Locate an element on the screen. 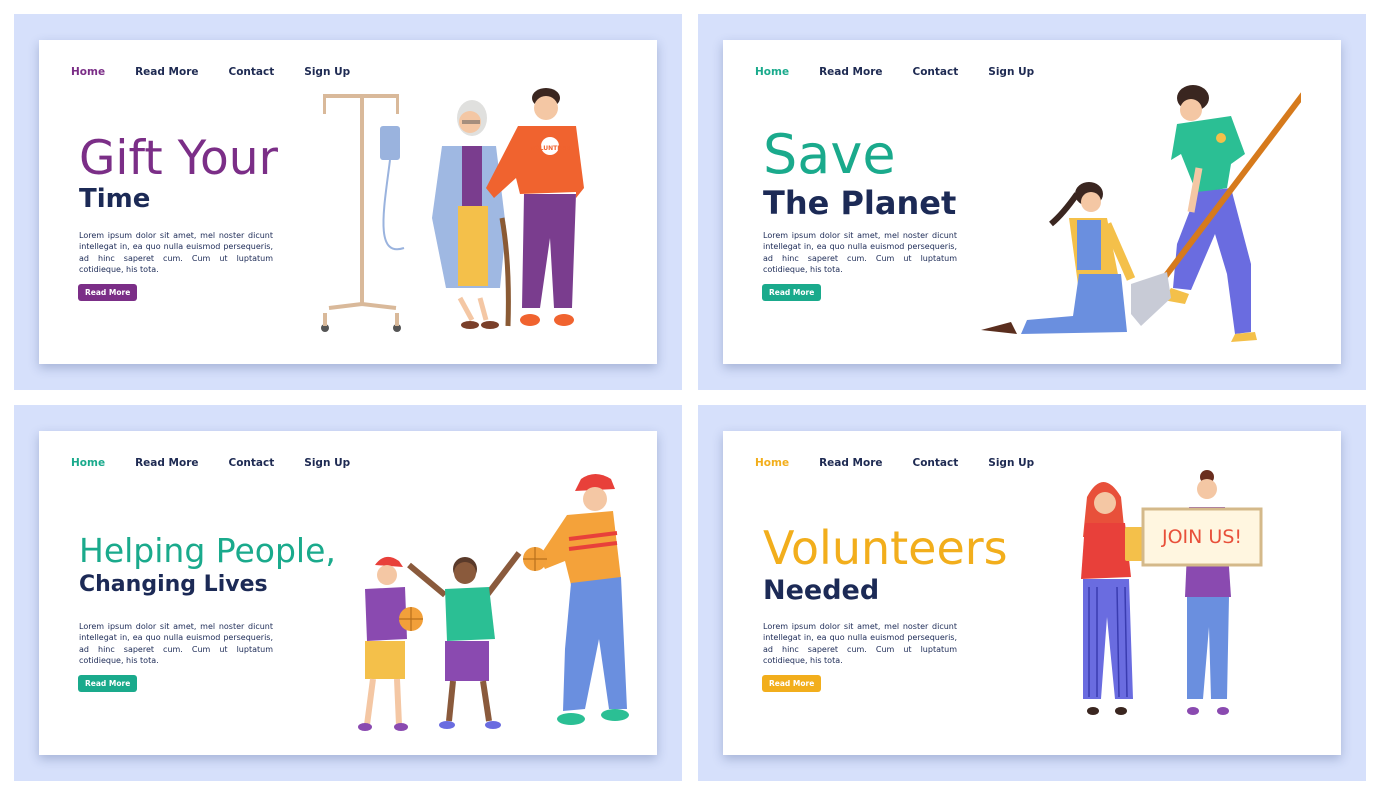 The width and height of the screenshot is (1380, 796). page-subtitle: The Planet is located at coordinates (860, 203).